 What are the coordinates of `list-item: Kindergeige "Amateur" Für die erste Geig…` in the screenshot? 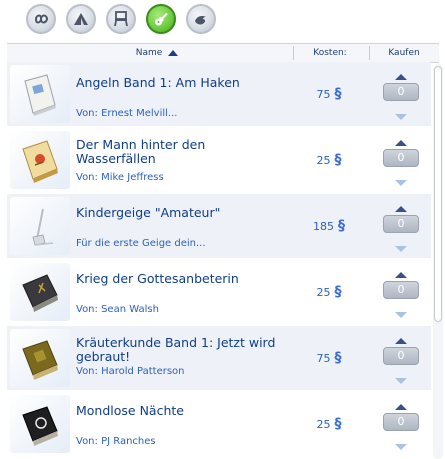 It's located at (219, 226).